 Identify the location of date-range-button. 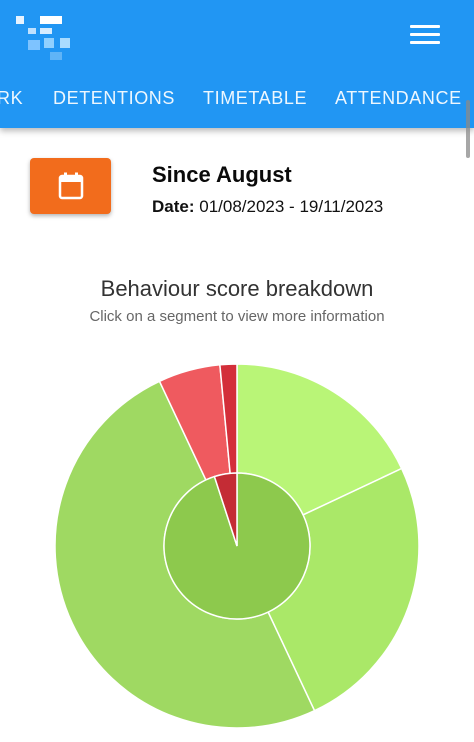
(70, 186).